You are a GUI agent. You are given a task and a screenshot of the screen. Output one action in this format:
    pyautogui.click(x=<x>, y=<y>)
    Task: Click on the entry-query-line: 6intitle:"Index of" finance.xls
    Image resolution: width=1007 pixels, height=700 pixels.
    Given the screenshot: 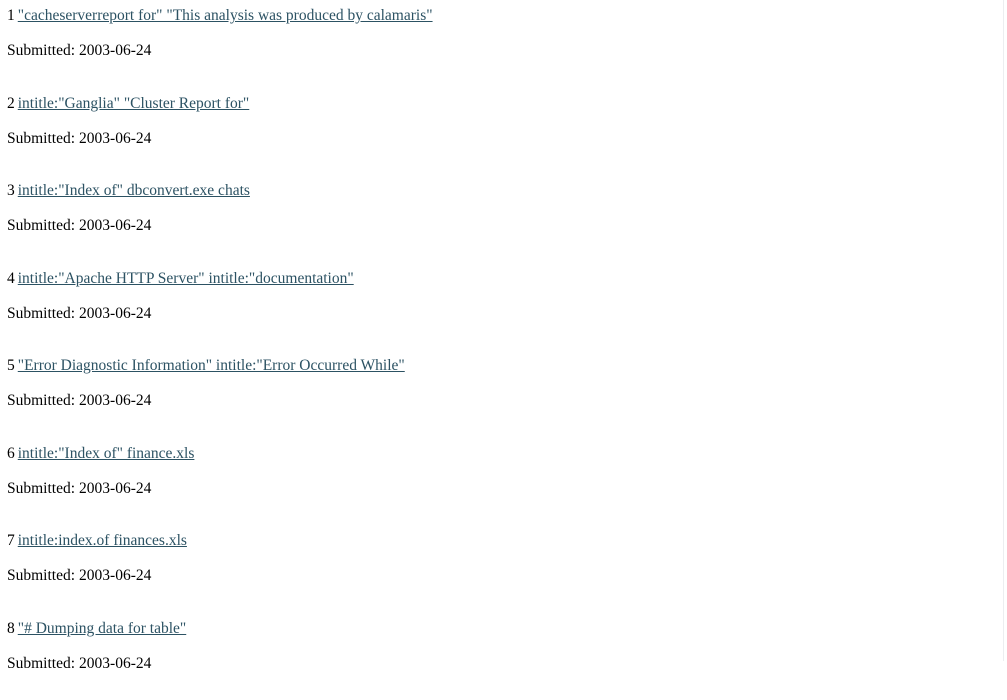 What is the action you would take?
    pyautogui.click(x=501, y=450)
    